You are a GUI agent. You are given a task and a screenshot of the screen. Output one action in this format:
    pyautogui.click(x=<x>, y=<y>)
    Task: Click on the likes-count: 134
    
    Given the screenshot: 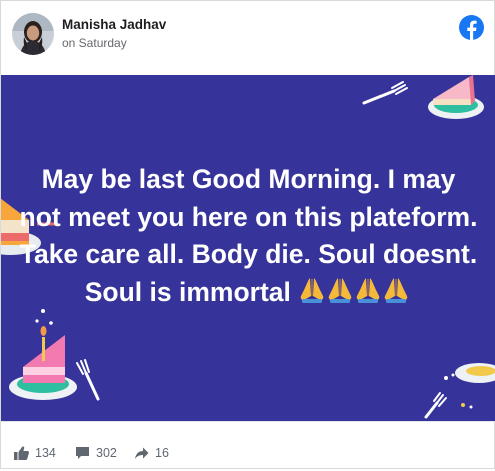 What is the action you would take?
    pyautogui.click(x=35, y=453)
    